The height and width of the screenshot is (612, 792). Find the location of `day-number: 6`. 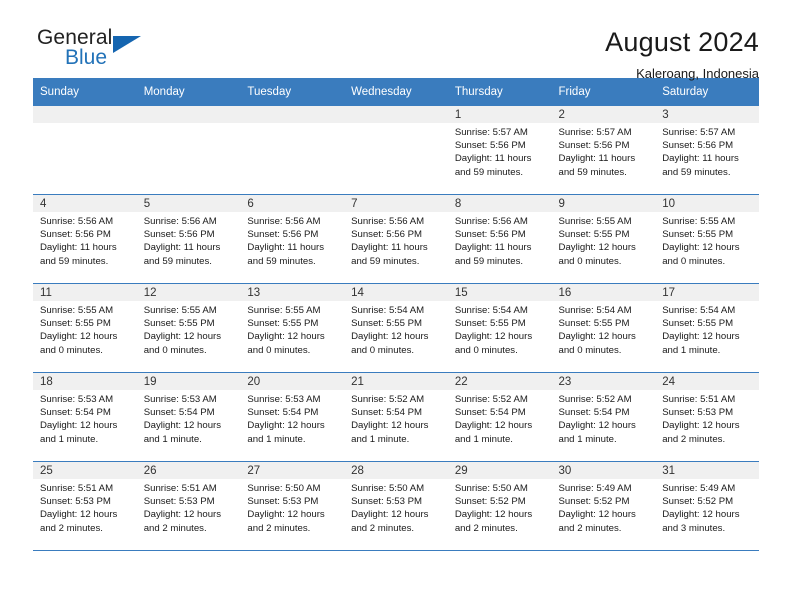

day-number: 6 is located at coordinates (292, 203).